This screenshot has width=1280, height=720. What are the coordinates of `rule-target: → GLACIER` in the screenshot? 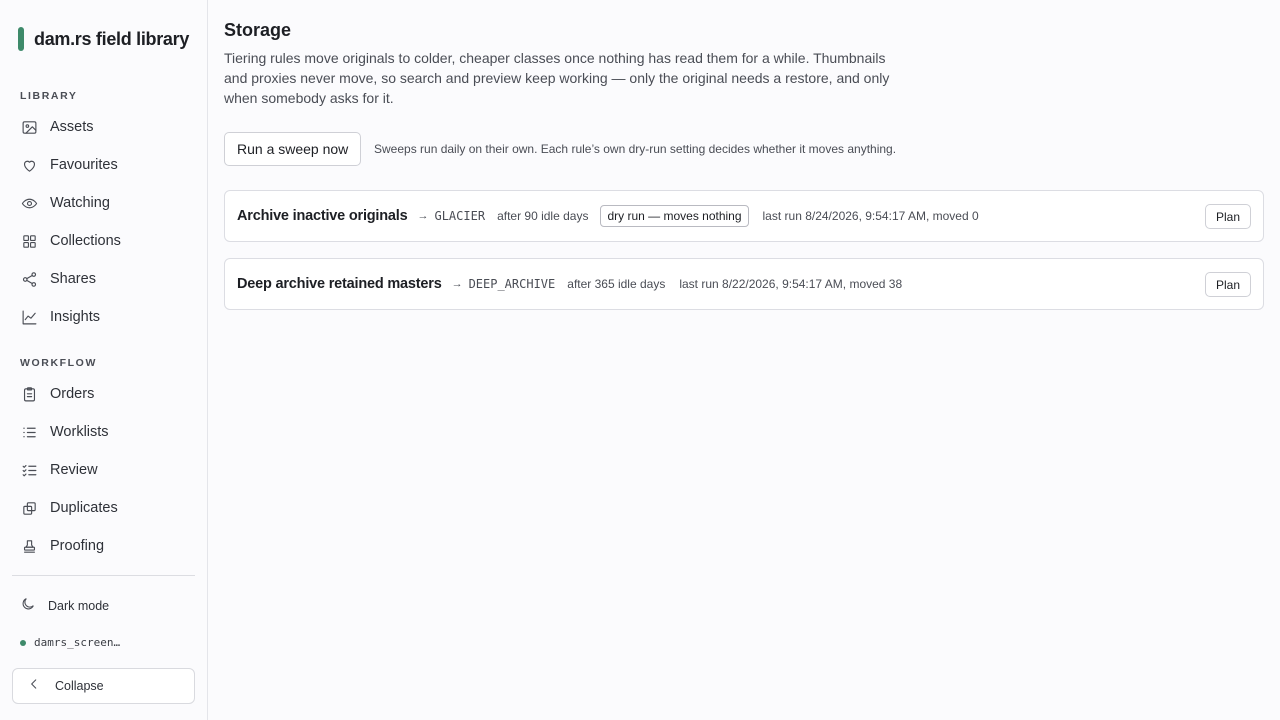 It's located at (451, 216).